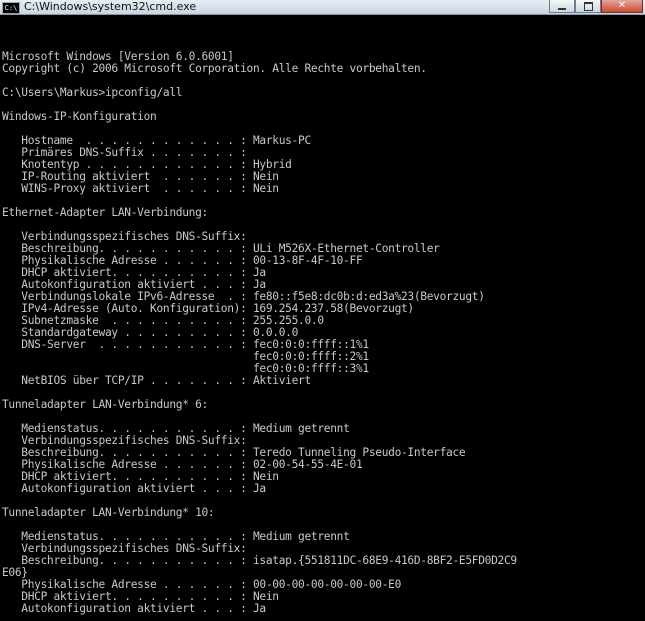 This screenshot has height=621, width=645. What do you see at coordinates (108, 512) in the screenshot?
I see `console-line: Tunneladapter LAN-Verbindung* 10:` at bounding box center [108, 512].